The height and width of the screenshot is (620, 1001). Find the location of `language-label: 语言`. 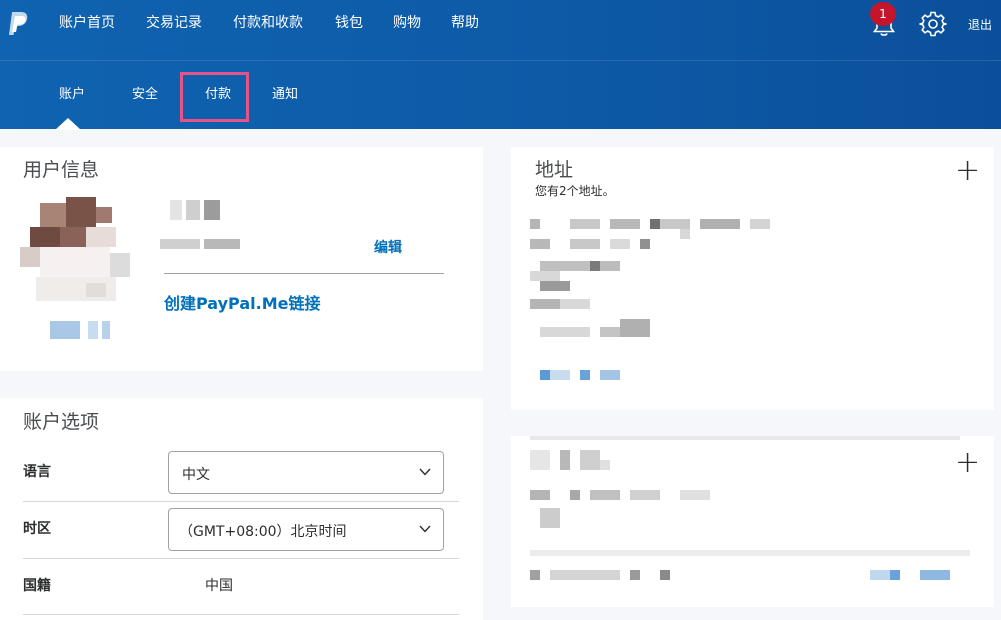

language-label: 语言 is located at coordinates (37, 472).